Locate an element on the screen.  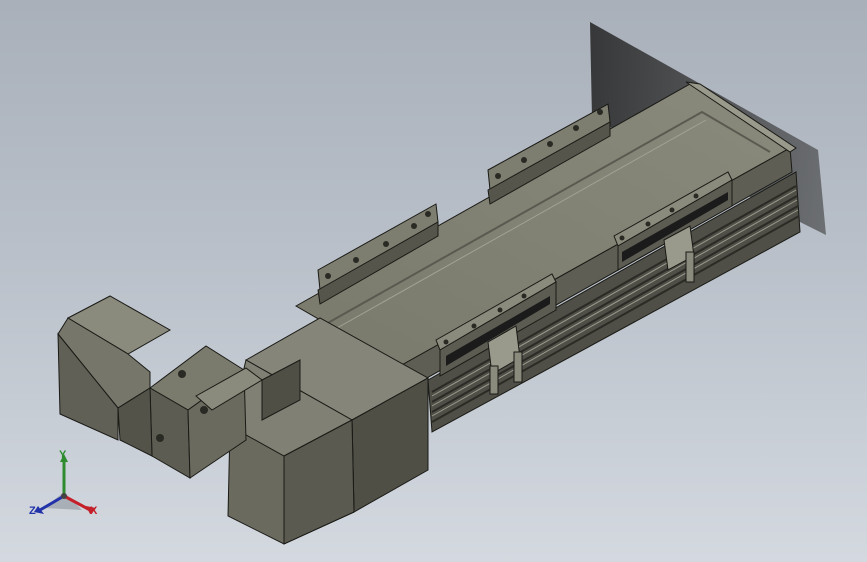
triad-x-label: X is located at coordinates (94, 511).